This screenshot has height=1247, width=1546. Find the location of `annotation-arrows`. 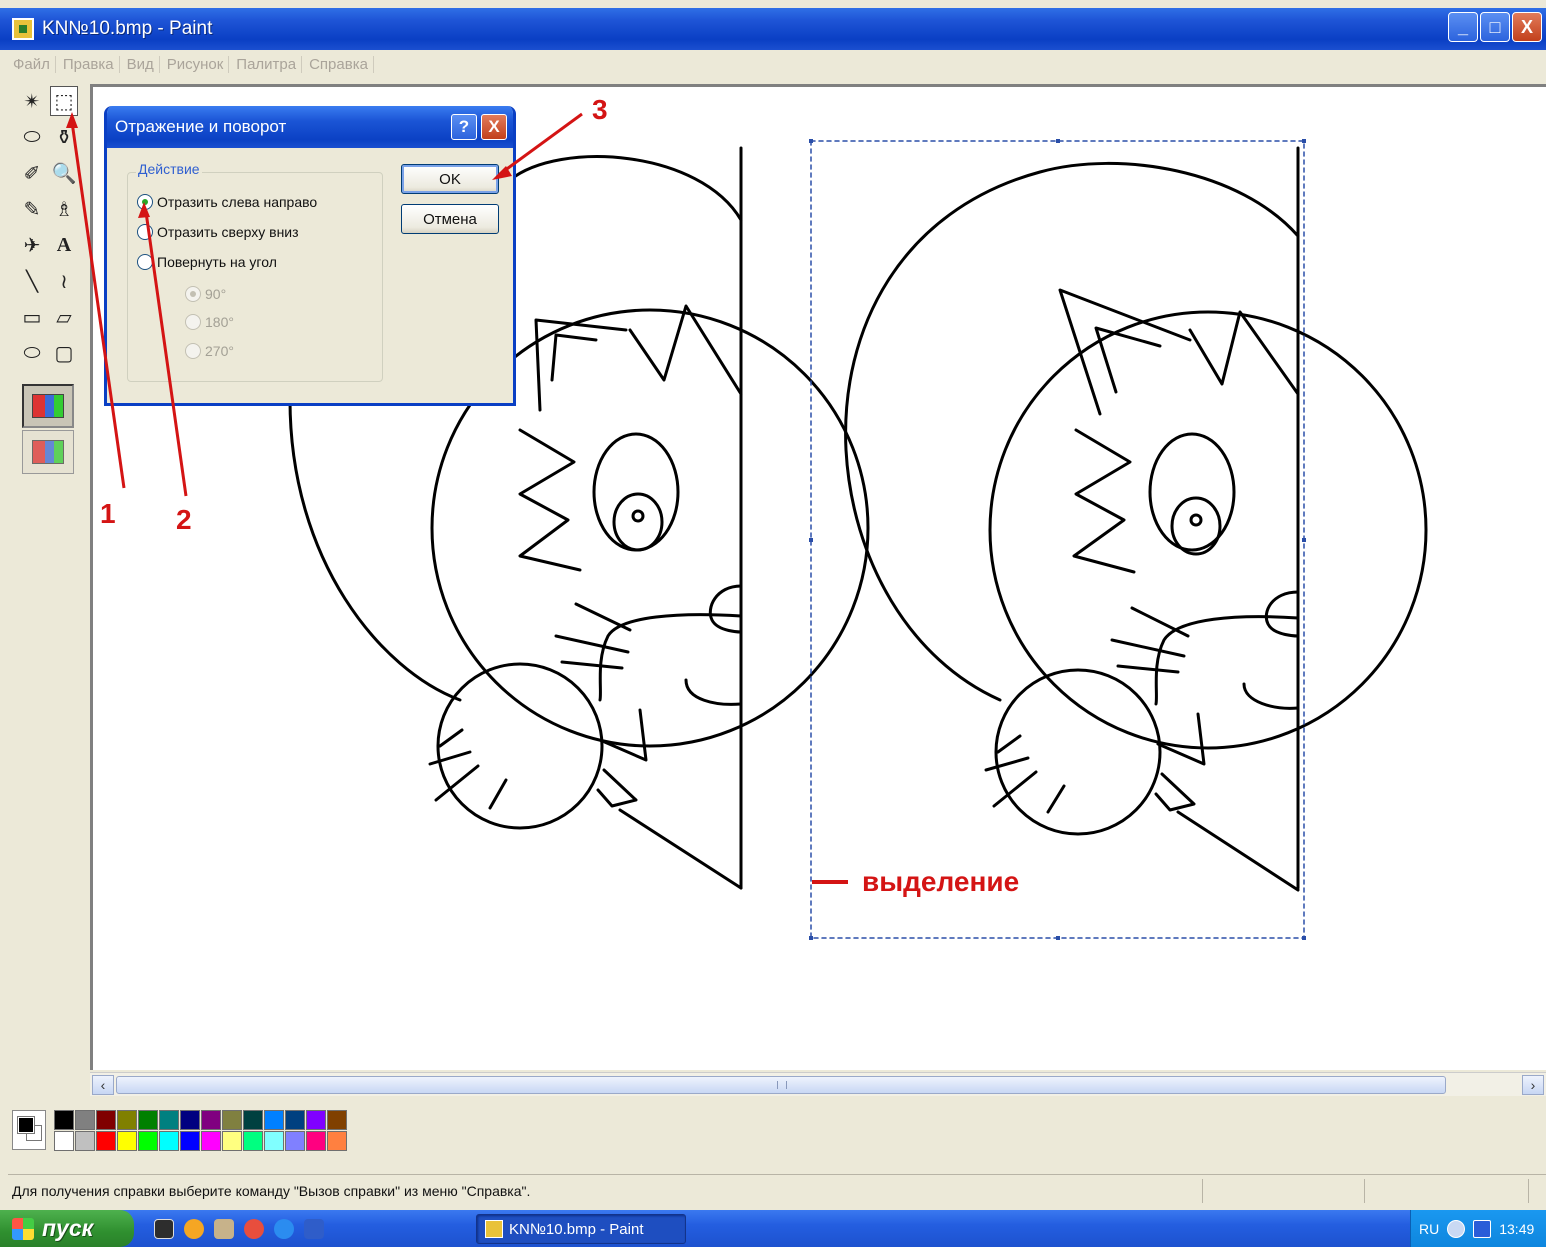

annotation-arrows is located at coordinates (324, 304).